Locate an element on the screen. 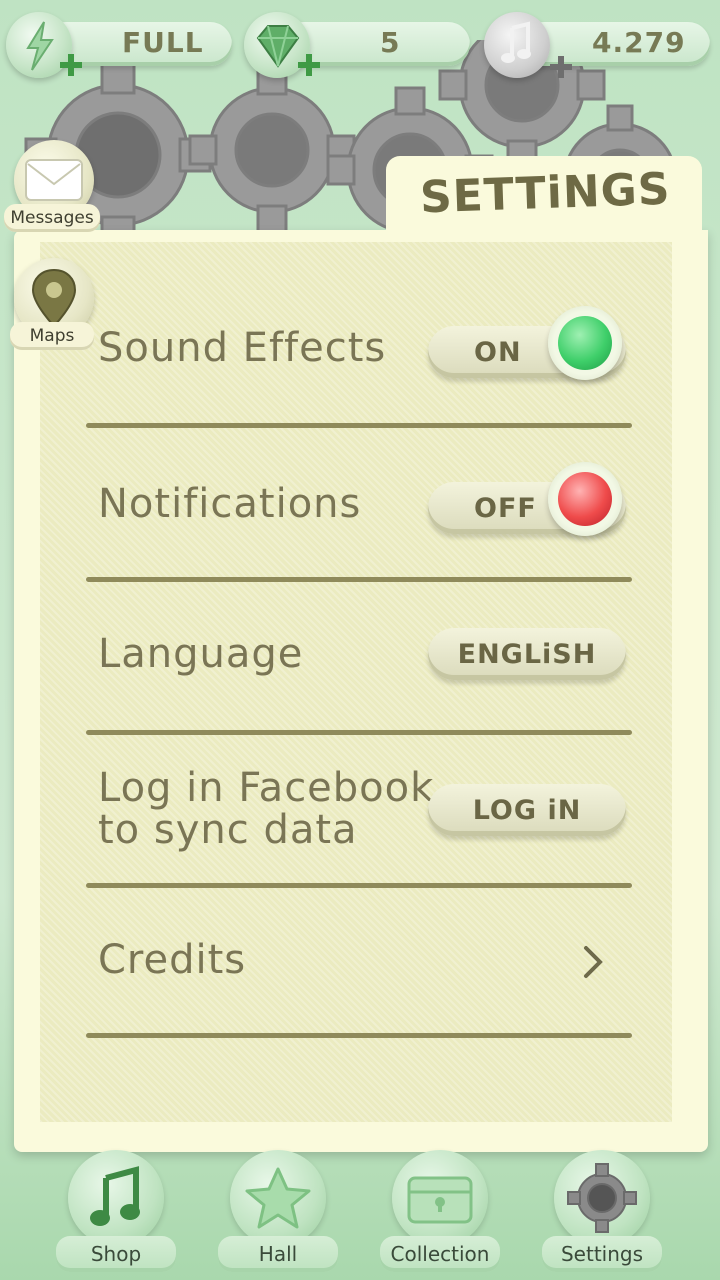 This screenshot has width=720, height=1280. chevron-right-icon is located at coordinates (593, 962).